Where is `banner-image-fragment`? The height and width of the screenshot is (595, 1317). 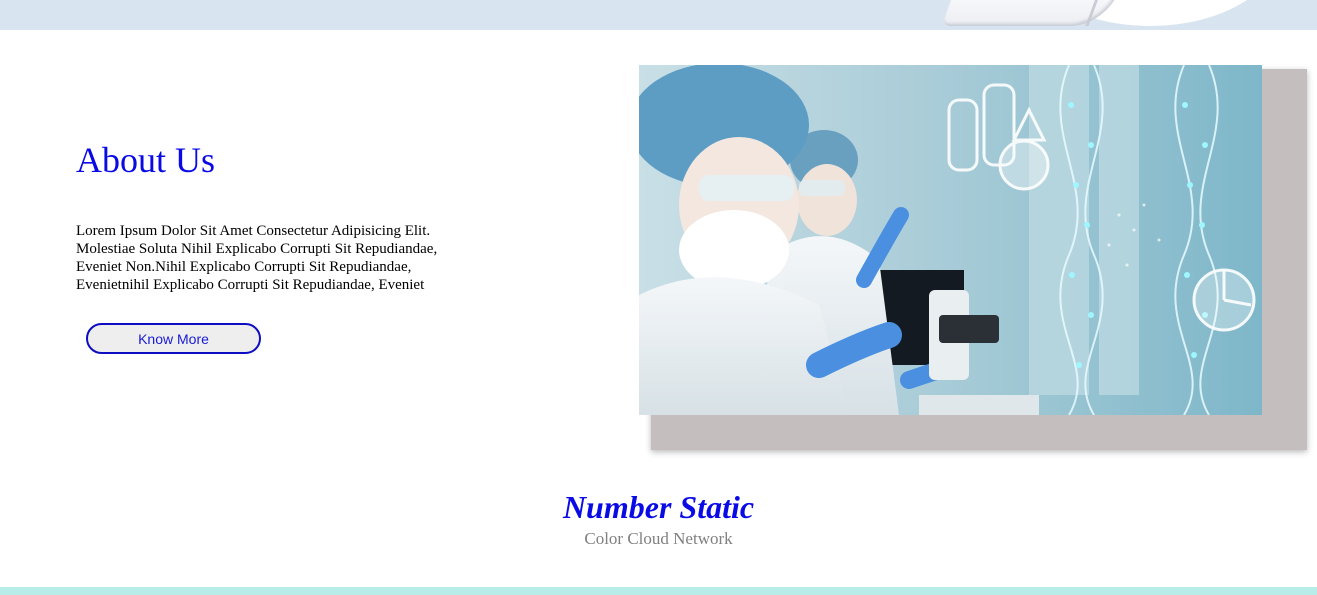
banner-image-fragment is located at coordinates (1030, 13).